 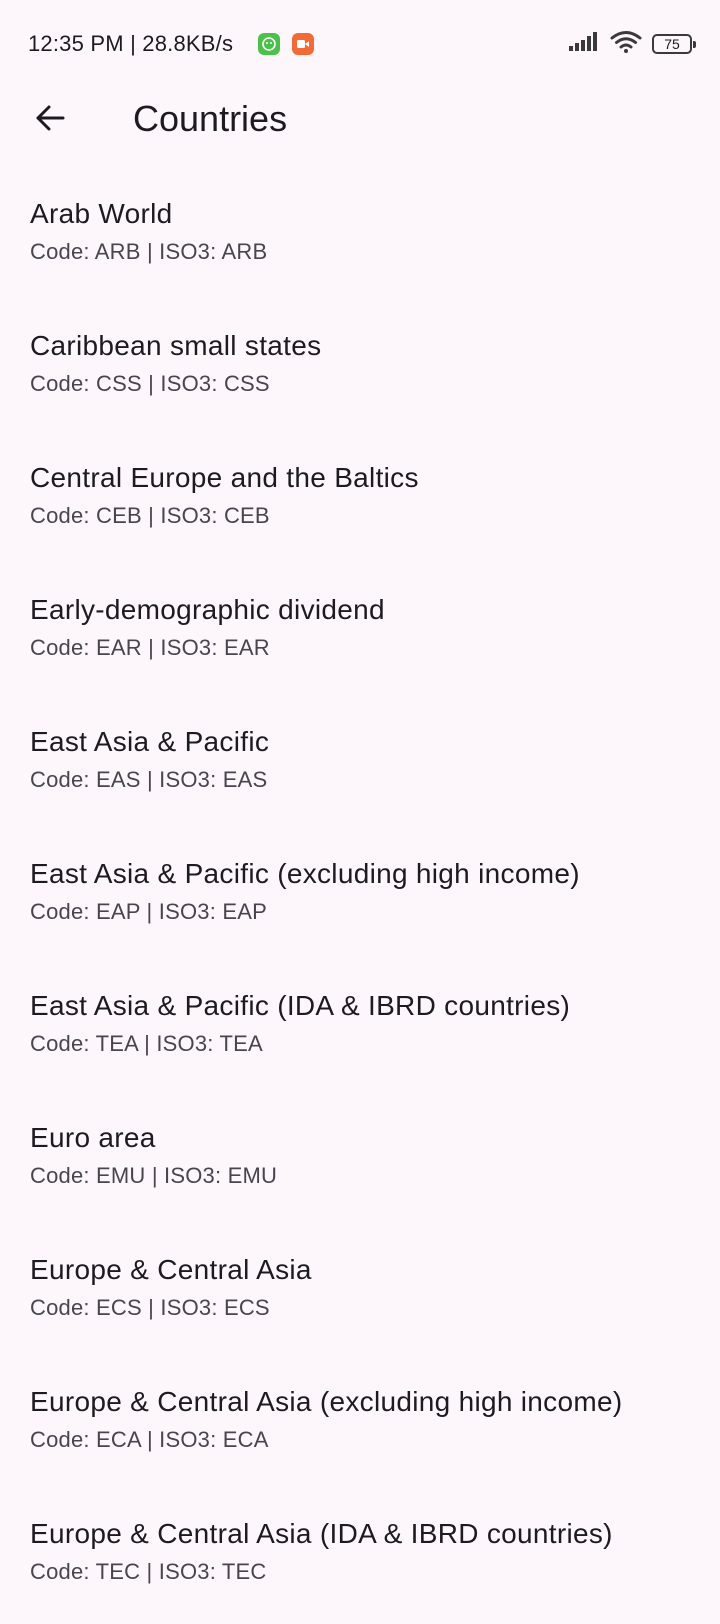 What do you see at coordinates (303, 44) in the screenshot?
I see `video-app-icon` at bounding box center [303, 44].